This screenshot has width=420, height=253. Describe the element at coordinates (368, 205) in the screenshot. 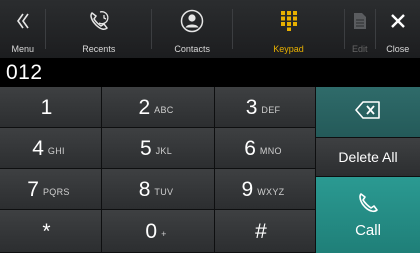

I see `phone-handset-icon` at that location.